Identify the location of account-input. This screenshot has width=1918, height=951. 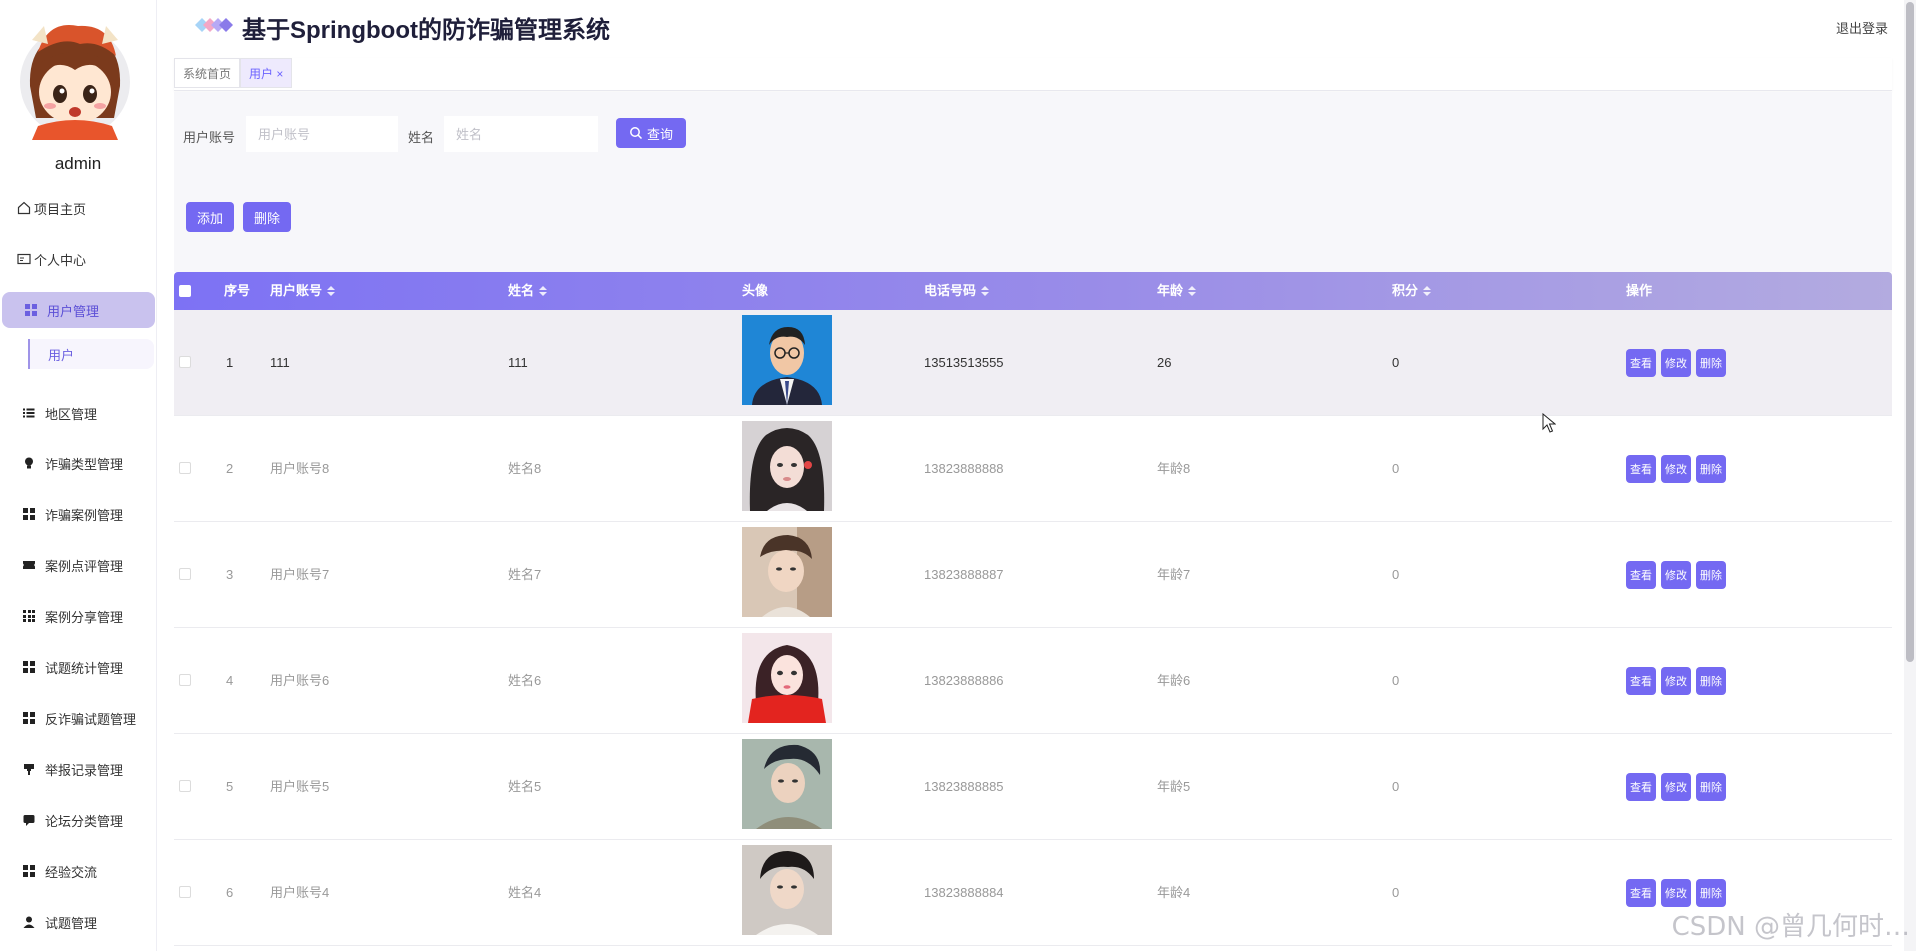
(322, 134).